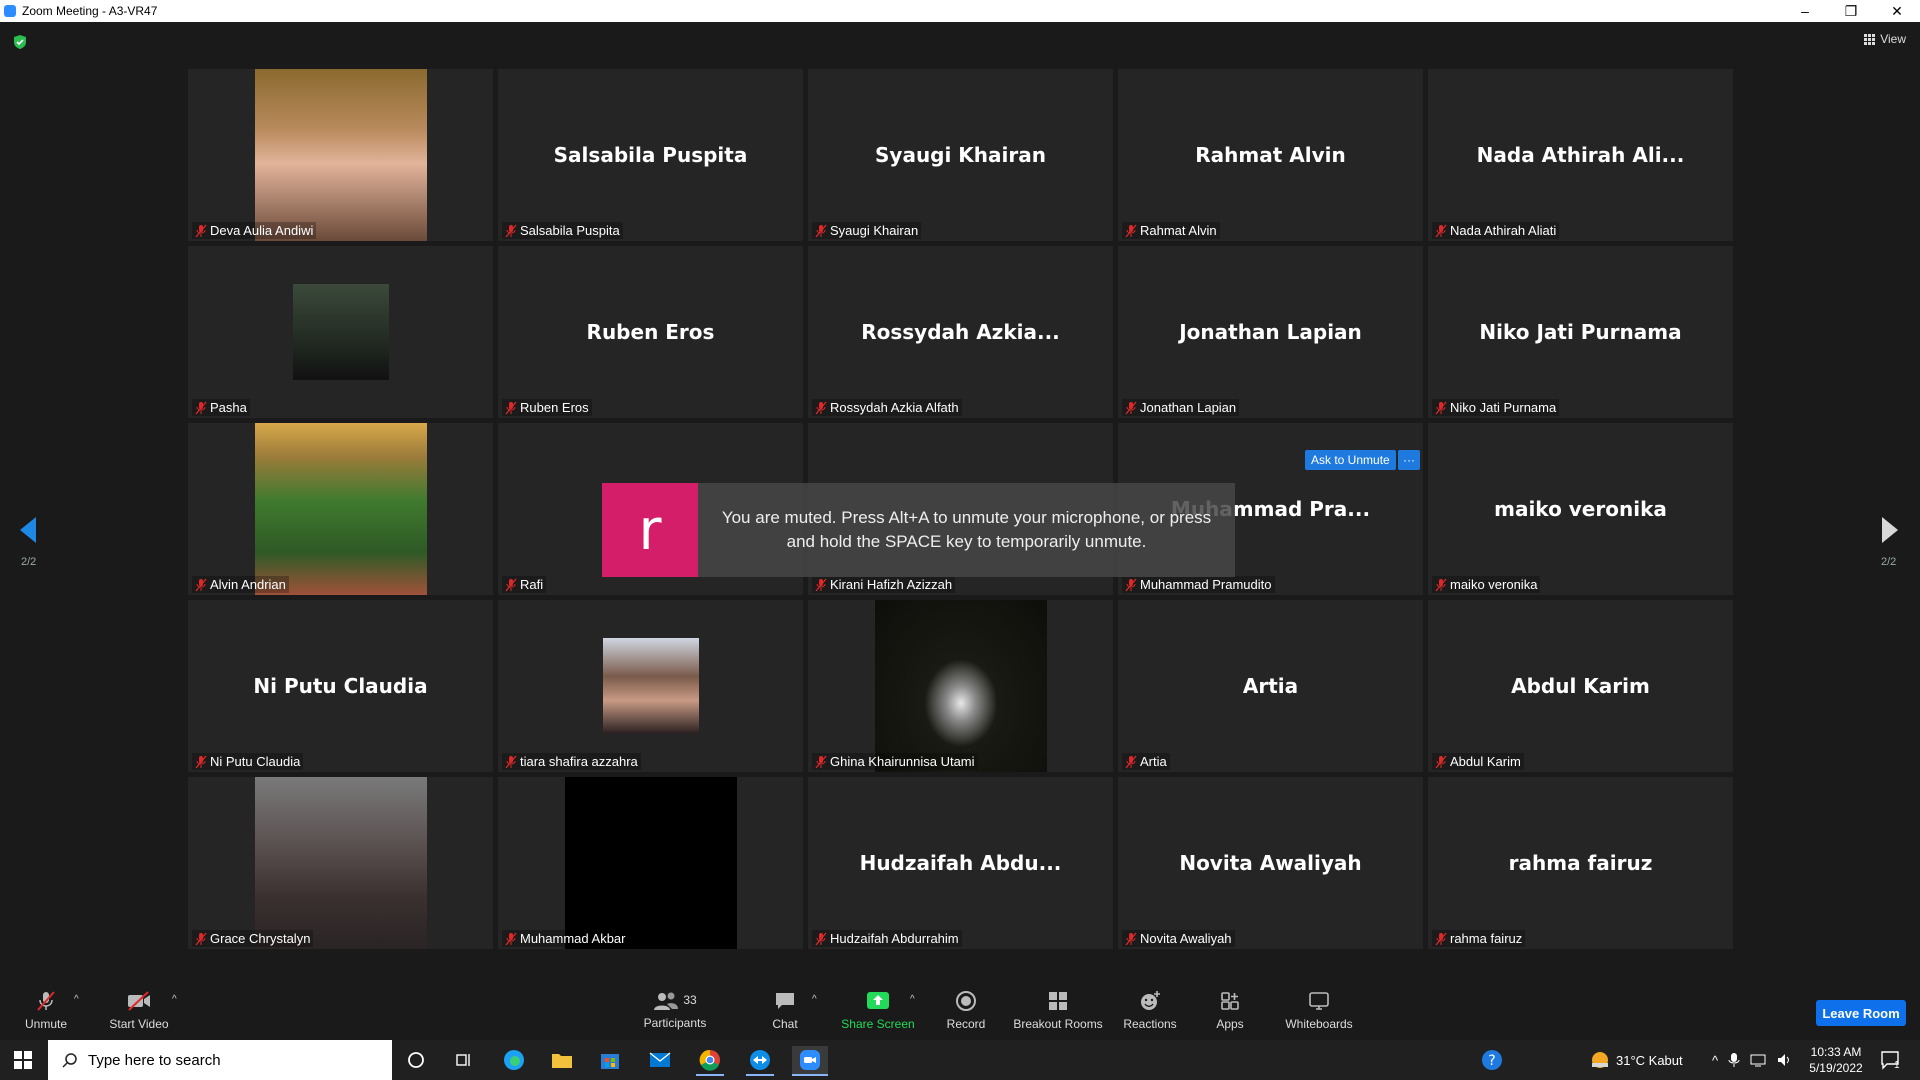 The image size is (1920, 1080). I want to click on apps-icon, so click(1230, 1001).